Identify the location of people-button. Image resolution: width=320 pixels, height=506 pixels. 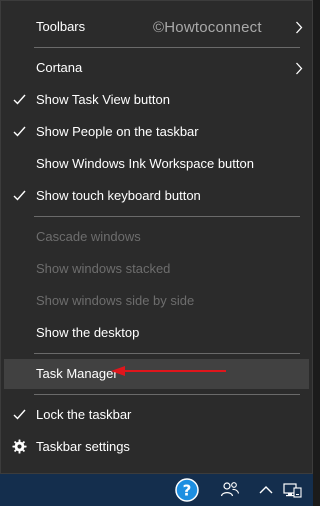
(230, 490).